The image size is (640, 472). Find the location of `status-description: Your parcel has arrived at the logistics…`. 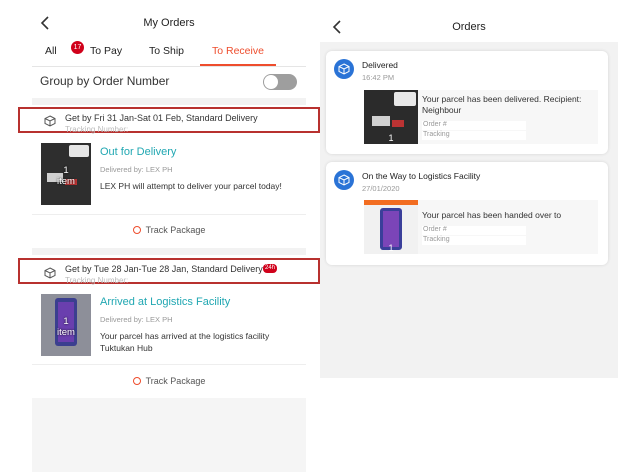

status-description: Your parcel has arrived at the logistics… is located at coordinates (185, 342).